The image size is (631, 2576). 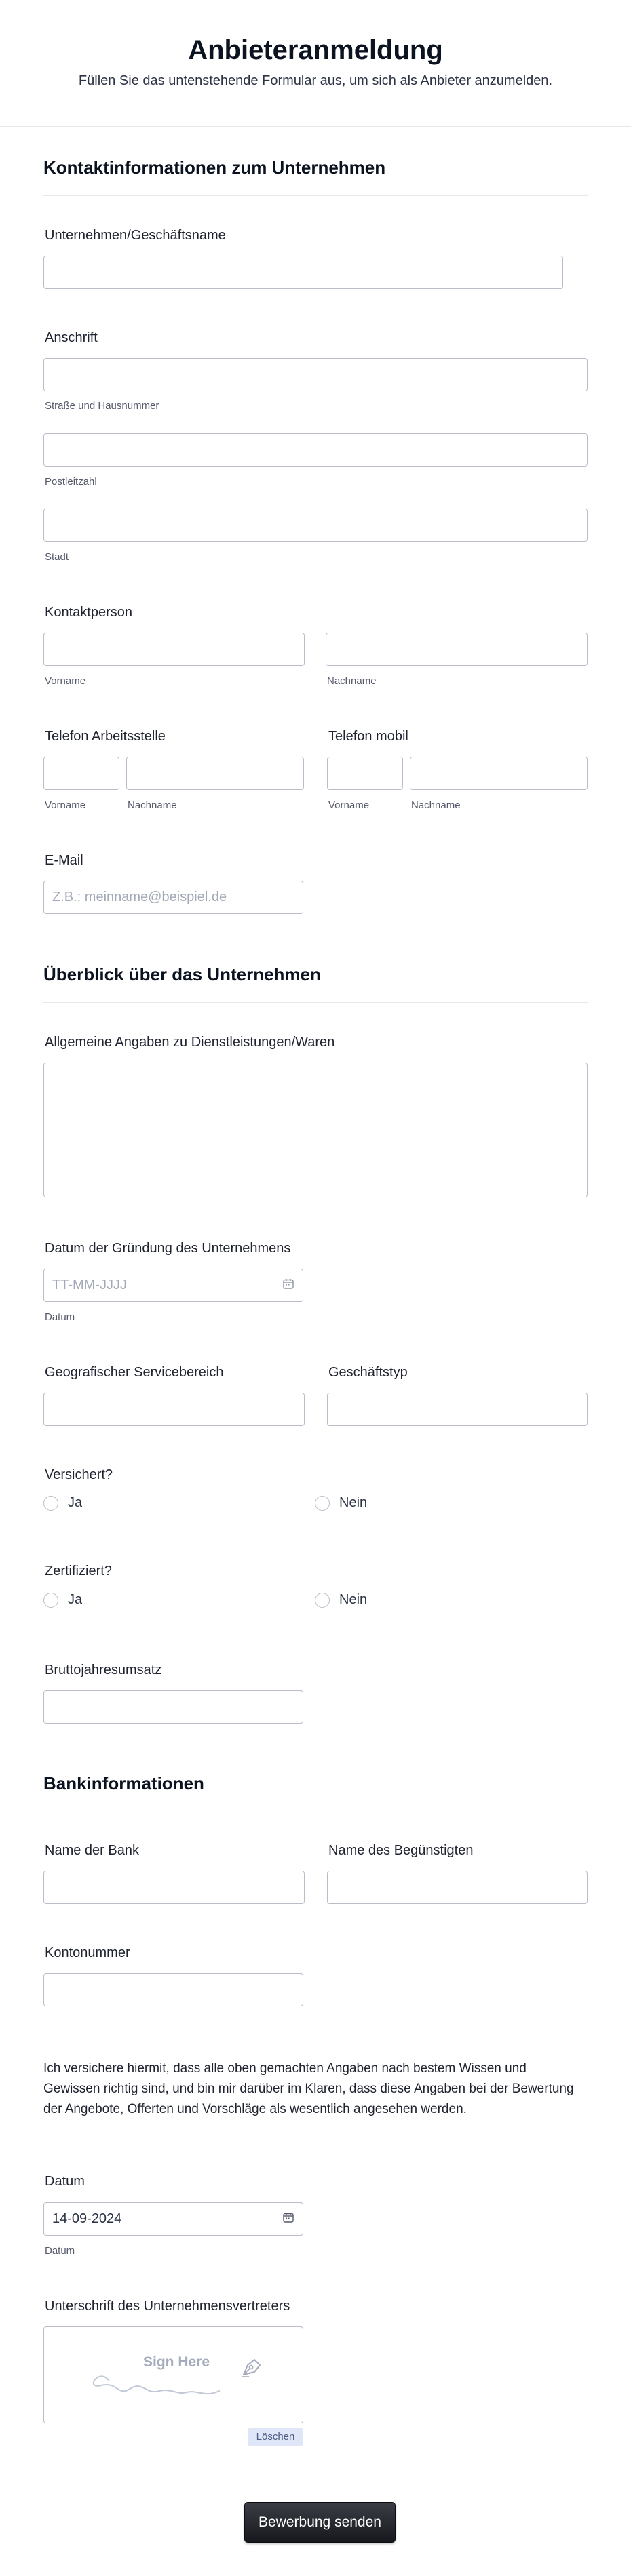 What do you see at coordinates (320, 2522) in the screenshot?
I see `submit-button: Bewerbung senden` at bounding box center [320, 2522].